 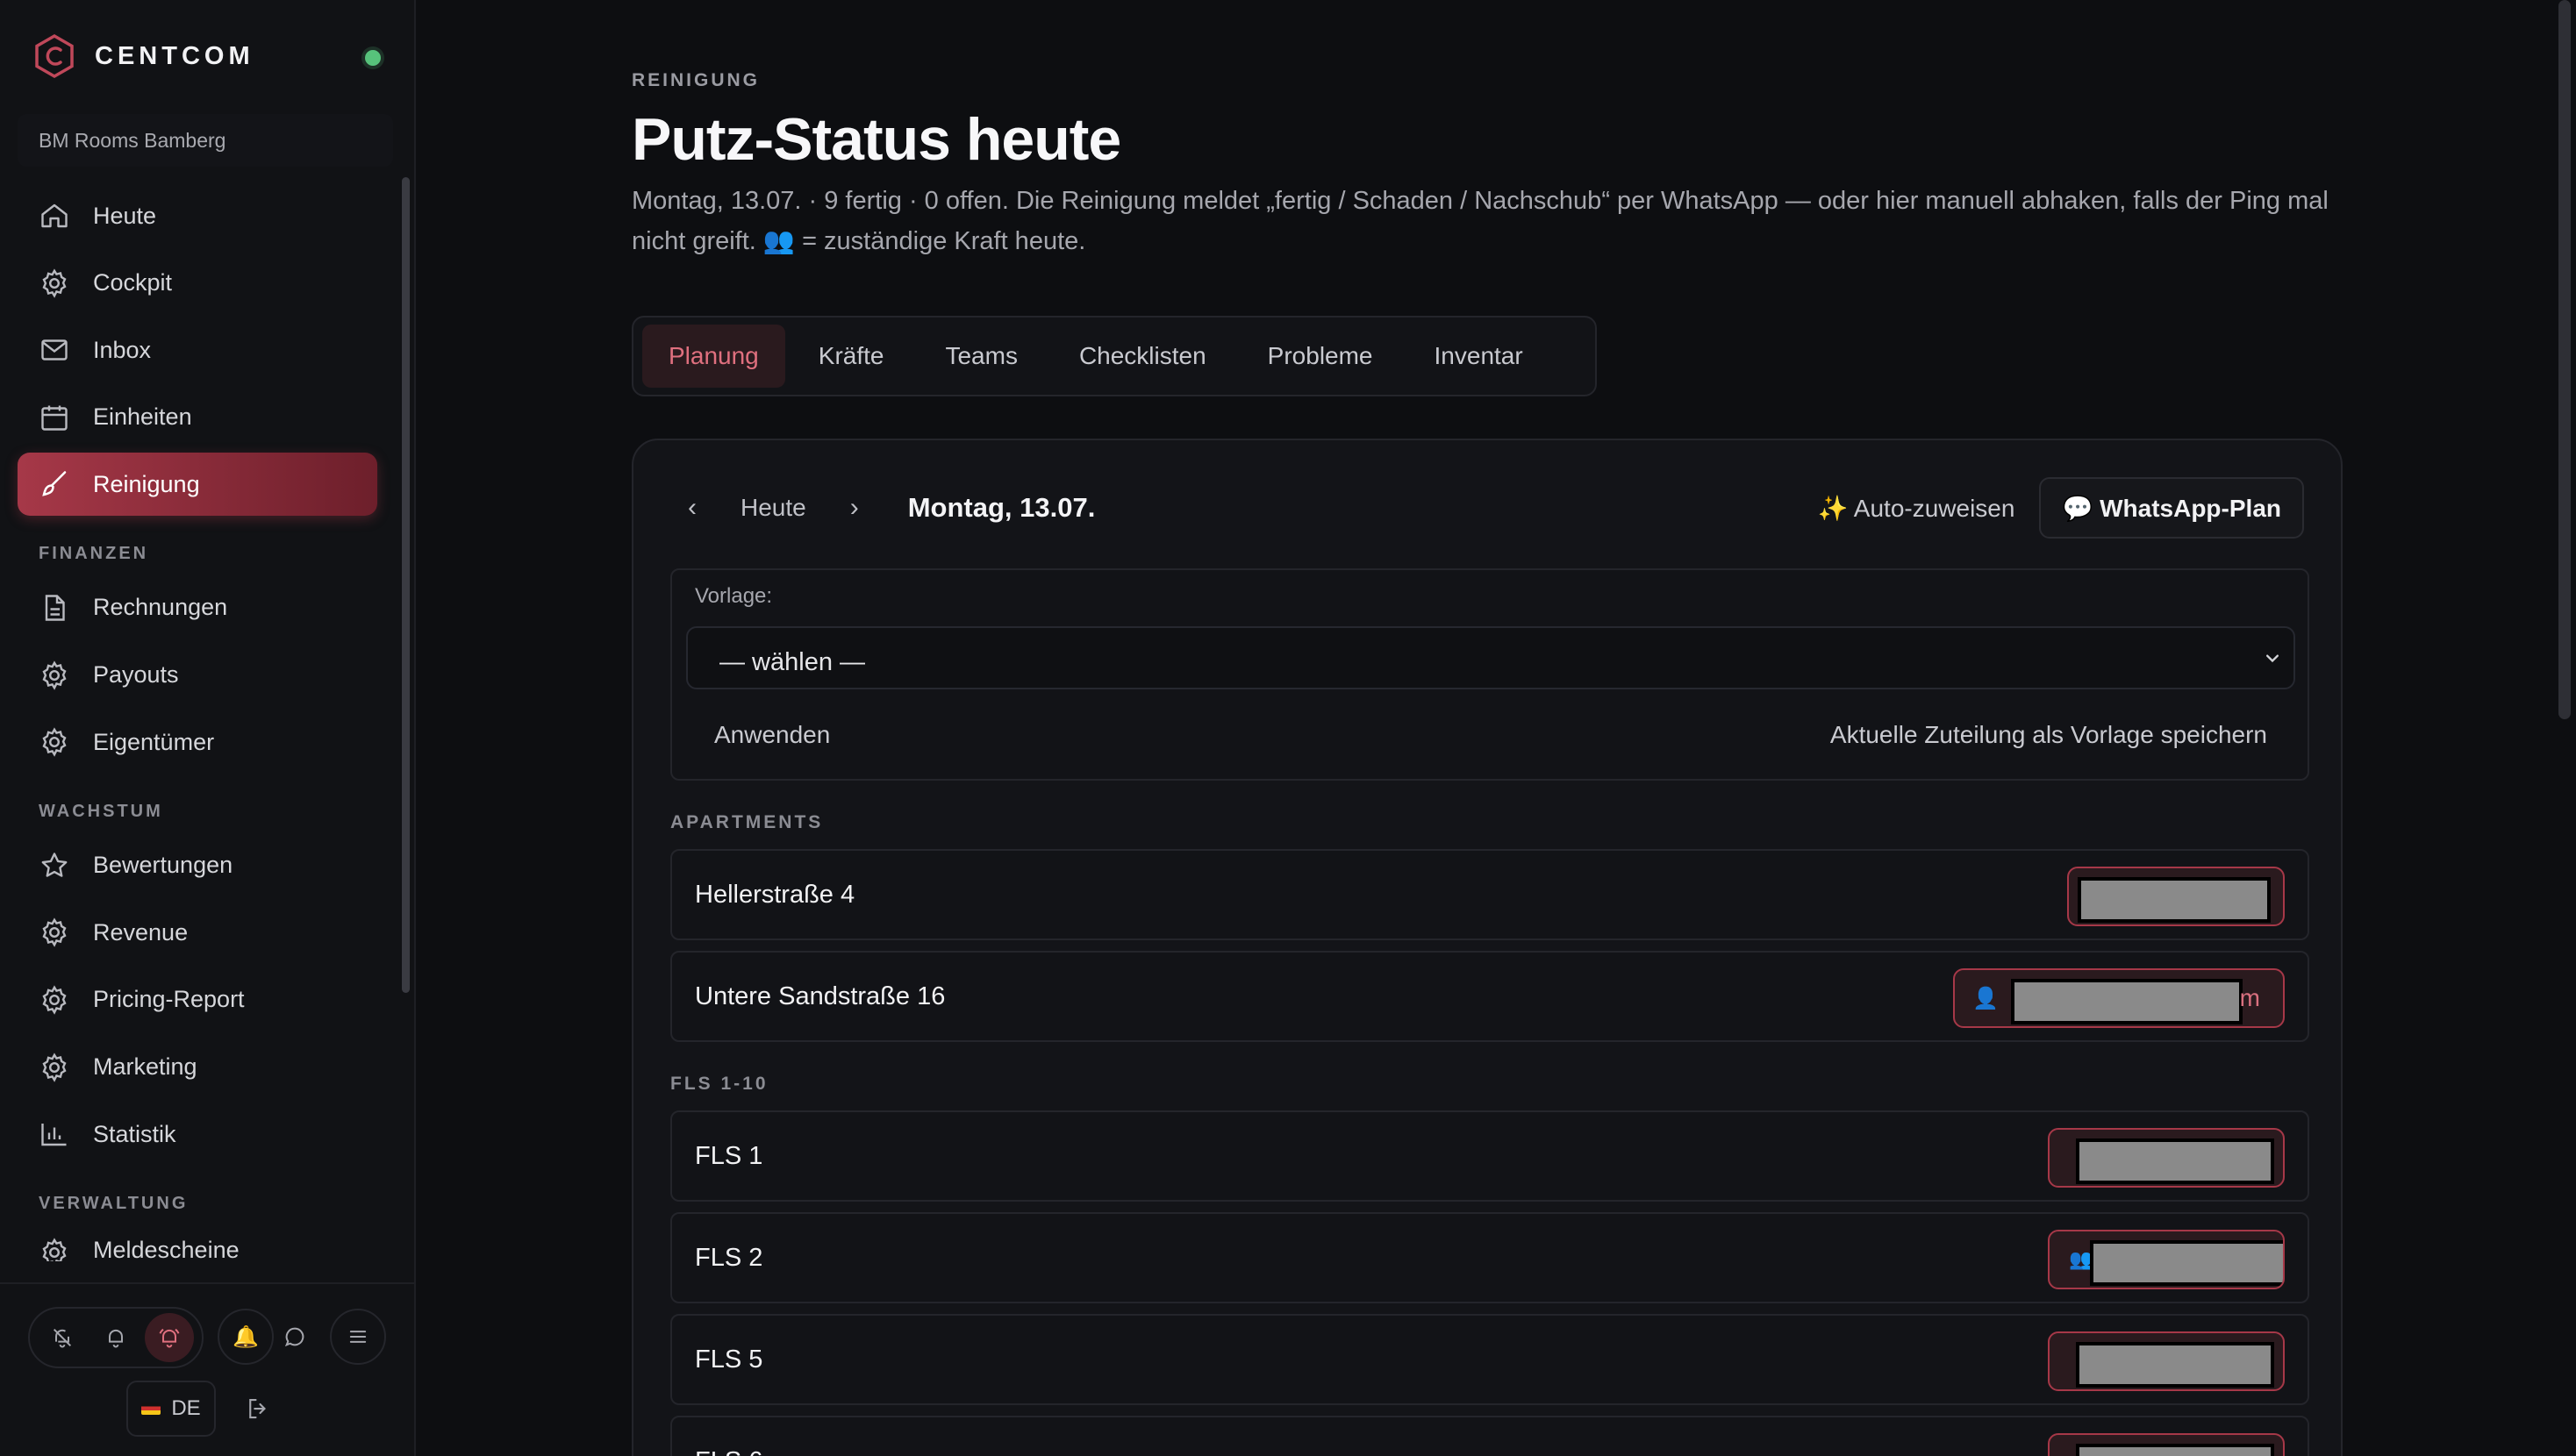 What do you see at coordinates (2171, 508) in the screenshot?
I see `whatsapp-plan-button: 💬 WhatsApp-Plan` at bounding box center [2171, 508].